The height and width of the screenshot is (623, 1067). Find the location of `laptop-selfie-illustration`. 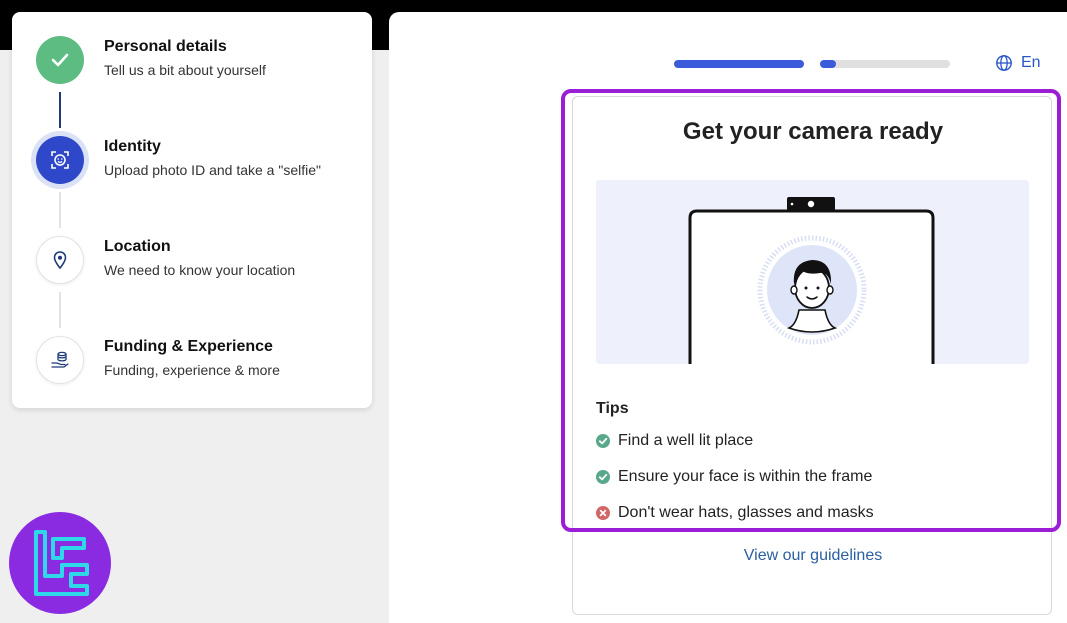

laptop-selfie-illustration is located at coordinates (811, 280).